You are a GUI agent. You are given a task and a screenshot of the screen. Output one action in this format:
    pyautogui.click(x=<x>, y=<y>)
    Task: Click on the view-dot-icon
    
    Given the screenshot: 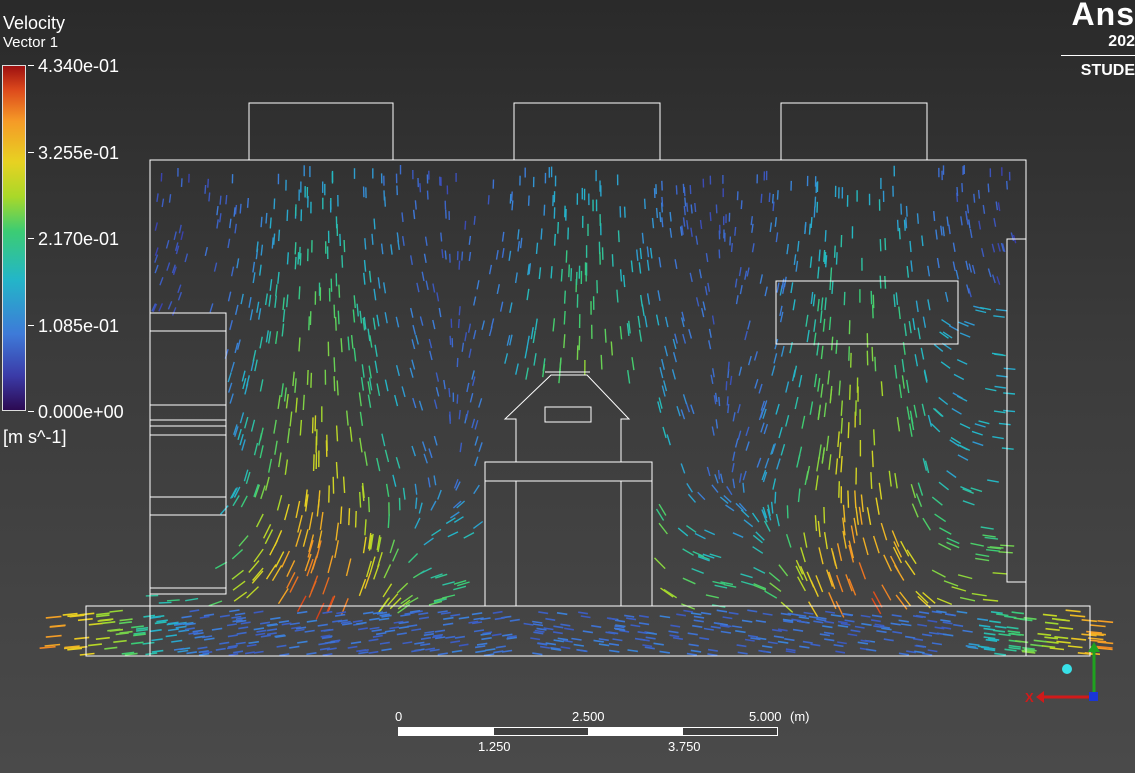 What is the action you would take?
    pyautogui.click(x=1067, y=669)
    